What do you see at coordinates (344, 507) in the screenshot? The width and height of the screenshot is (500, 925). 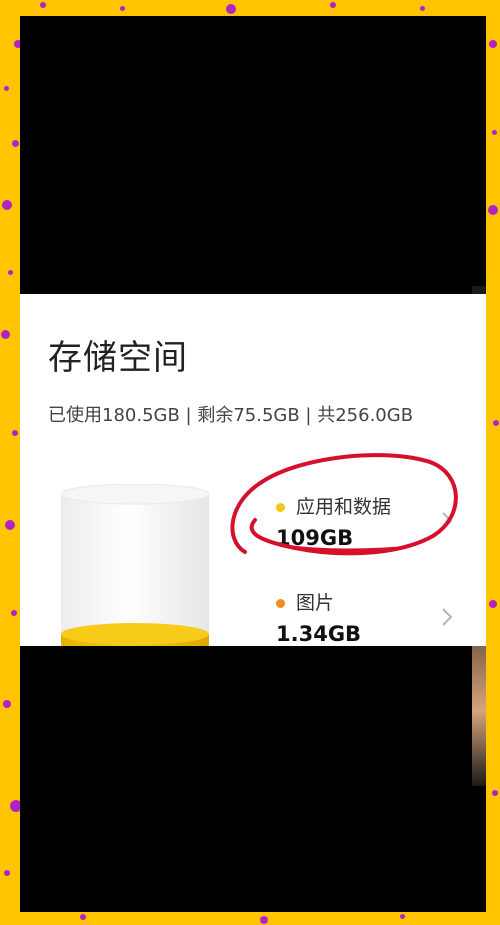 I see `category-label: 应用和数据` at bounding box center [344, 507].